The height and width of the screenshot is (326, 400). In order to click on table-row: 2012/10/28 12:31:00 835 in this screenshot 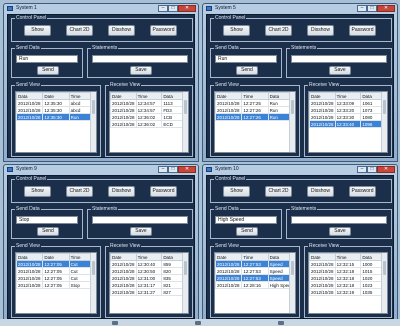, I will do `click(149, 278)`.